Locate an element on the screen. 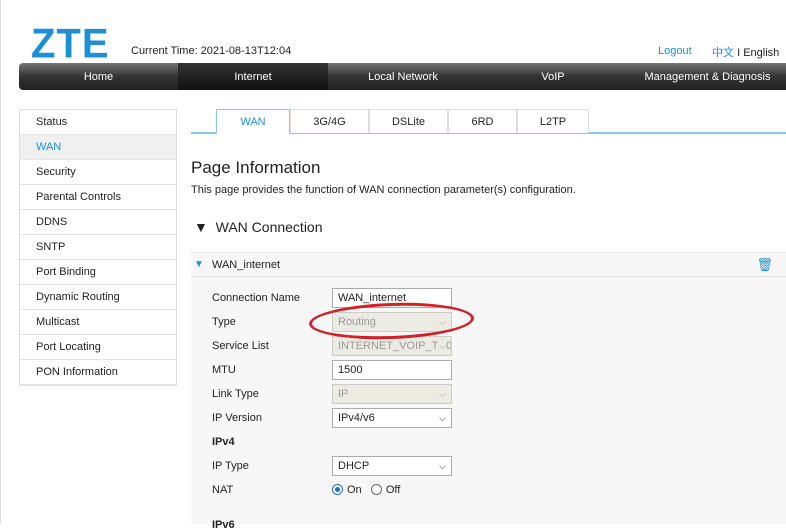 Image resolution: width=786 pixels, height=531 pixels. expand-triangle-icon: ▼ is located at coordinates (199, 264).